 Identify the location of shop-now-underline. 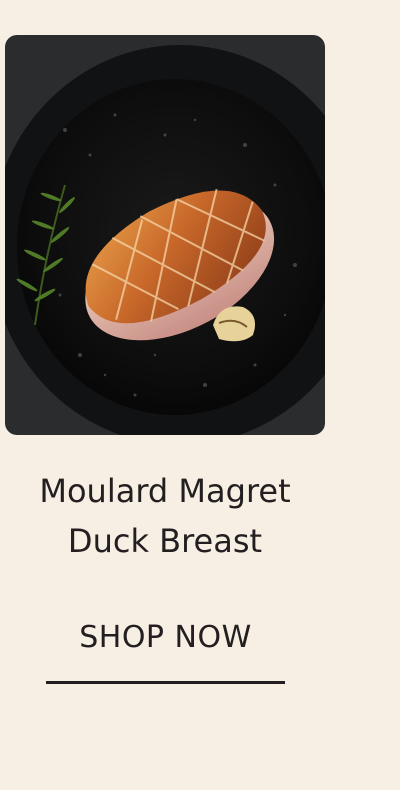
(165, 682).